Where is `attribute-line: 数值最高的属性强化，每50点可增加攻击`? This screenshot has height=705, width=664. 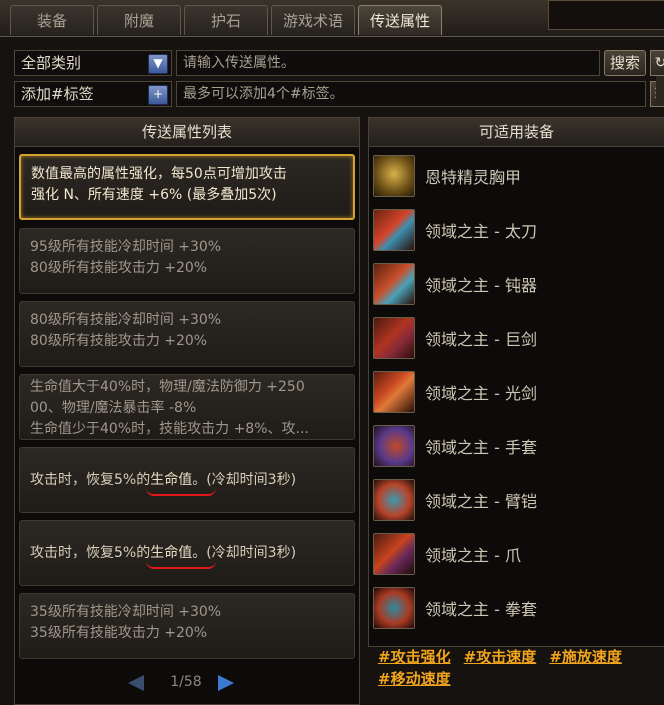
attribute-line: 数值最高的属性强化，每50点可增加攻击 is located at coordinates (159, 174).